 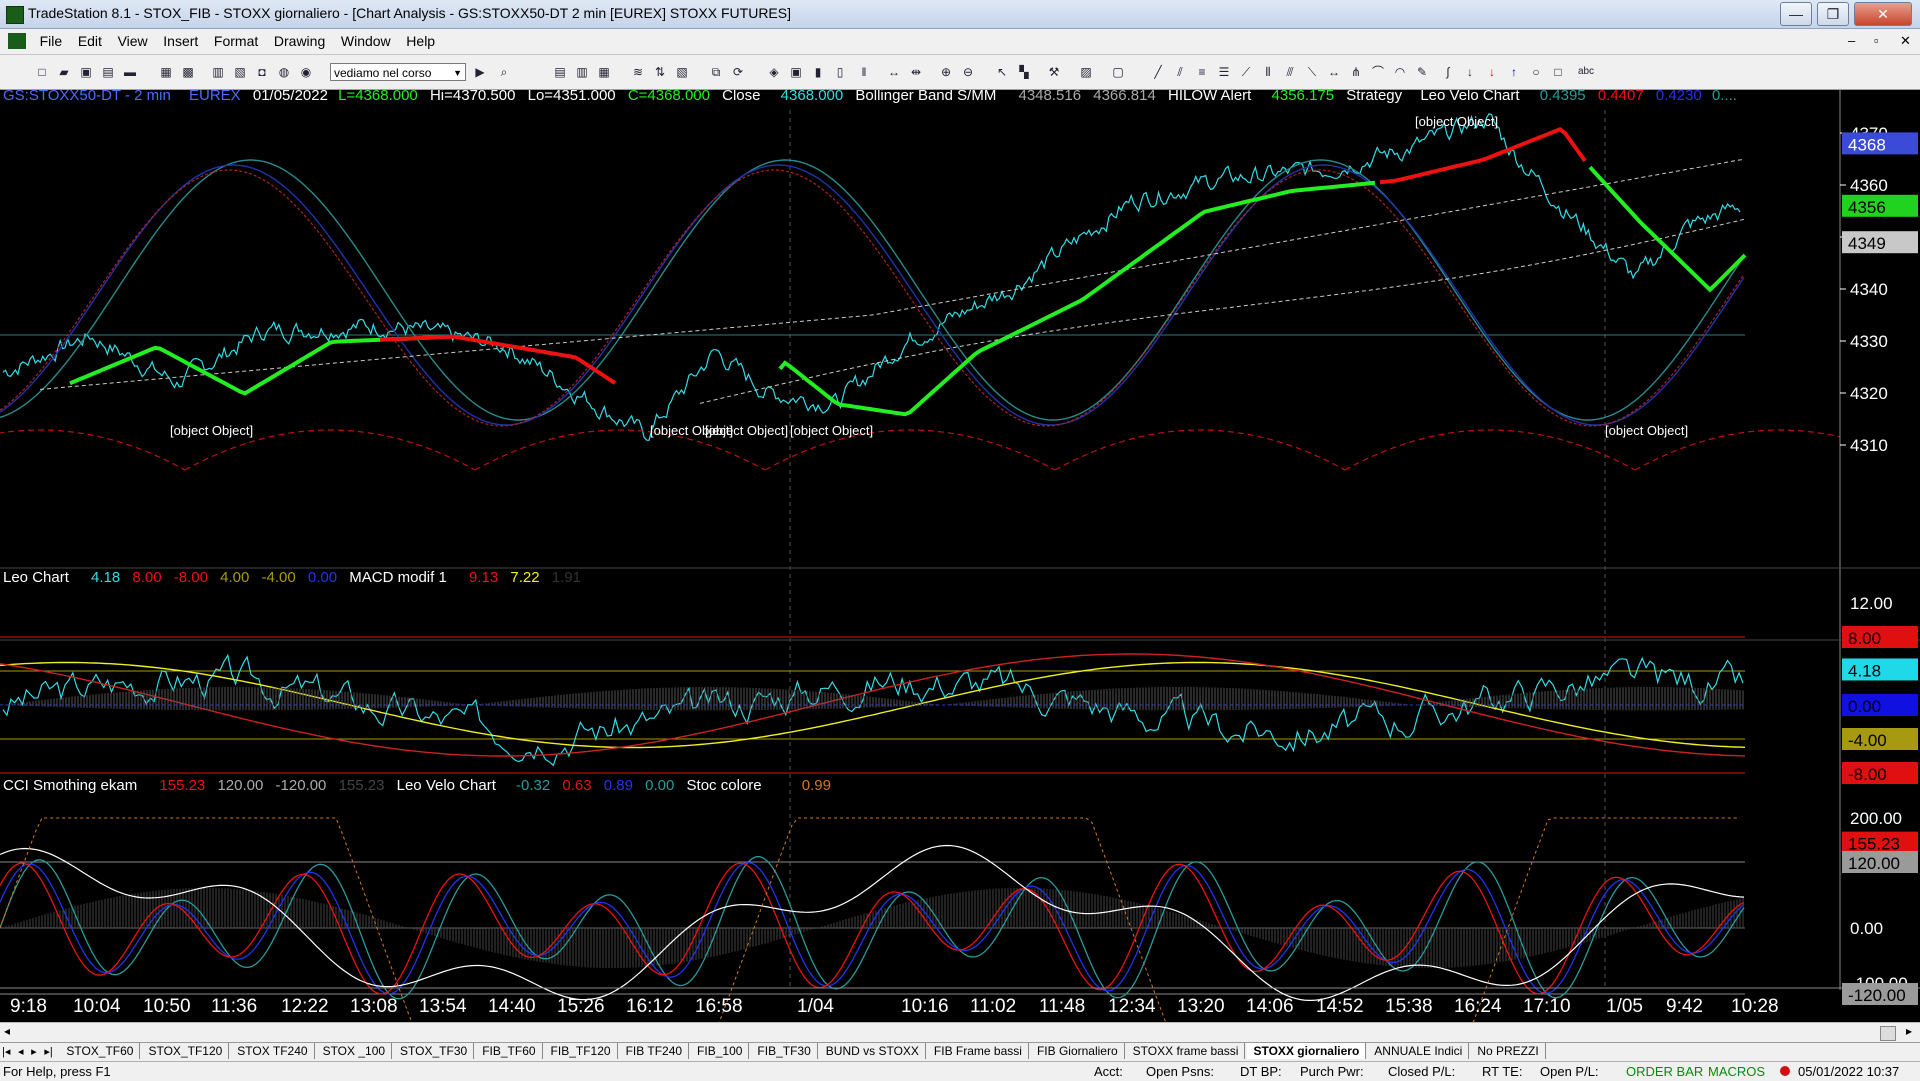 What do you see at coordinates (1514, 72) in the screenshot?
I see `up-arrow-blue-icon: ↑` at bounding box center [1514, 72].